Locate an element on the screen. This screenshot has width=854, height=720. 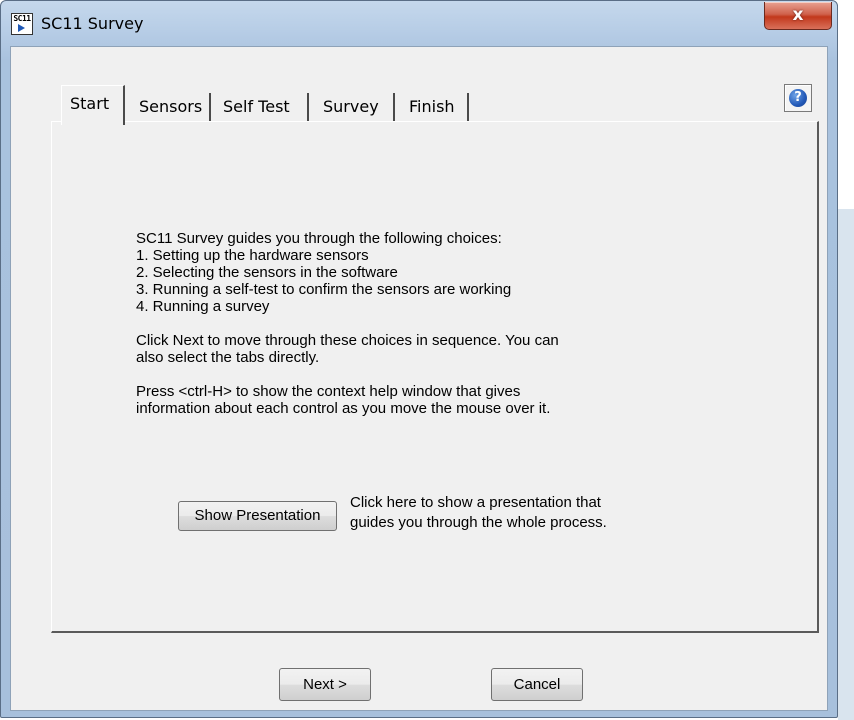
close-button: x is located at coordinates (798, 16).